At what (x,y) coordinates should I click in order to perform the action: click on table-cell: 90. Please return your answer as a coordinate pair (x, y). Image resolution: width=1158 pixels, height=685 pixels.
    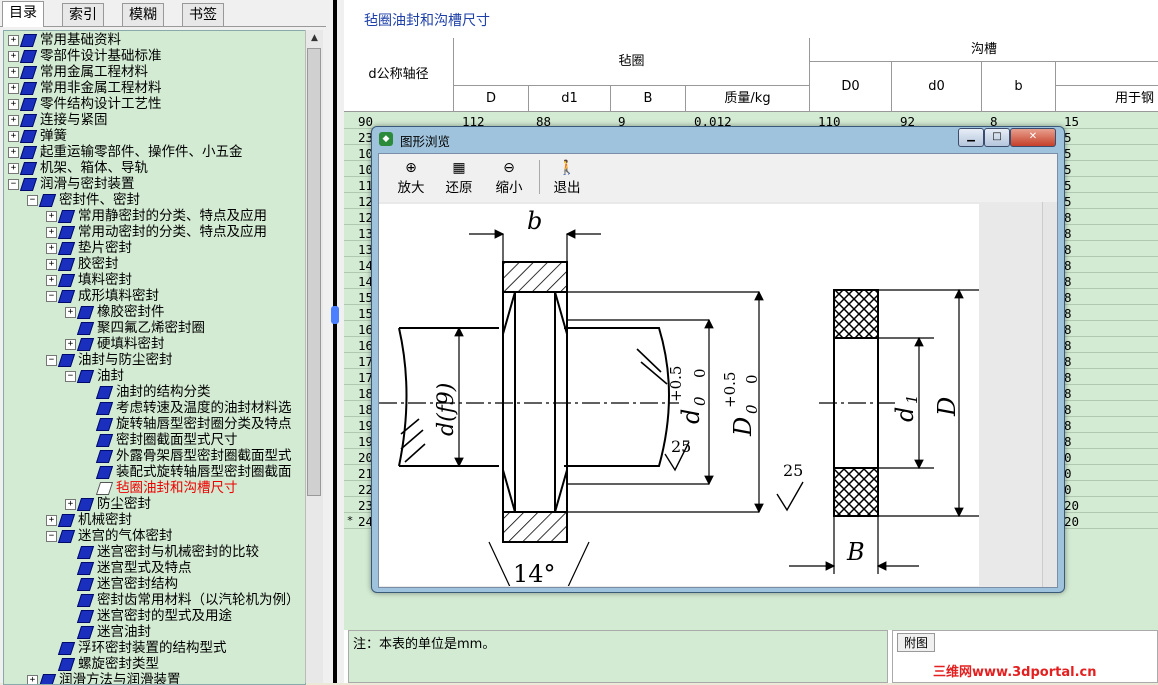
    Looking at the image, I should click on (365, 121).